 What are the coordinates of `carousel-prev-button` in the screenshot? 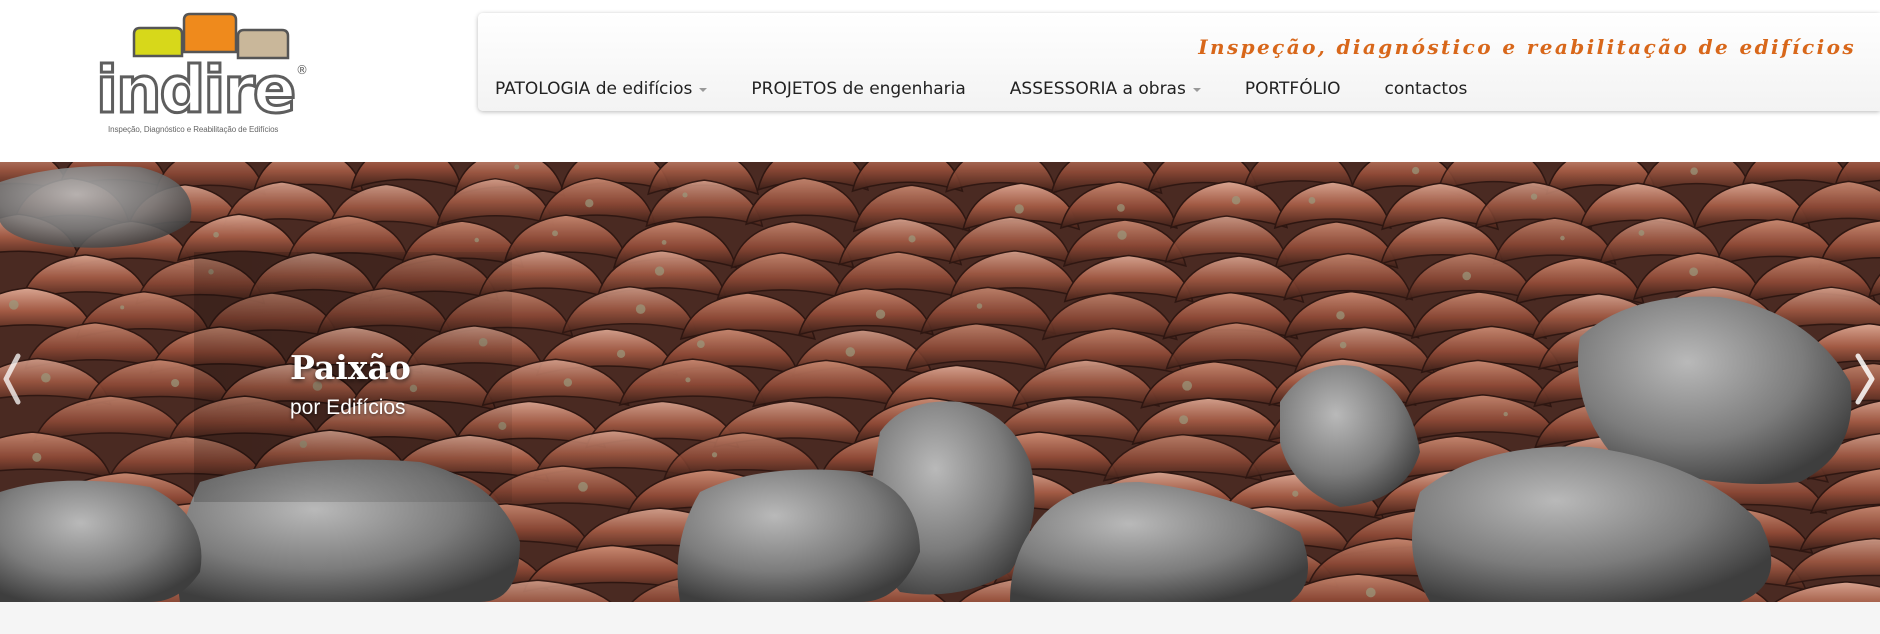 It's located at (17, 379).